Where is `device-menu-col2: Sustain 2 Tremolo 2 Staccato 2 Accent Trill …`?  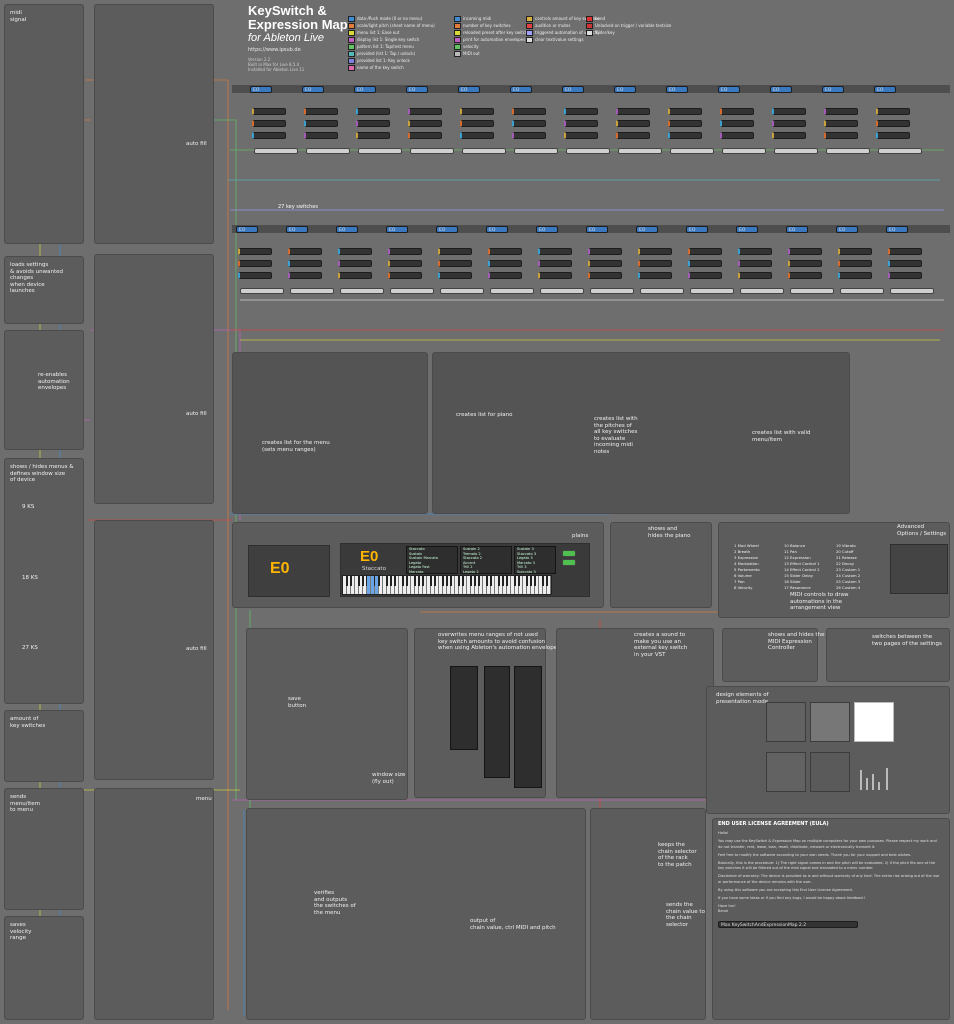 device-menu-col2: Sustain 2 Tremolo 2 Staccato 2 Accent Trill … is located at coordinates (486, 560).